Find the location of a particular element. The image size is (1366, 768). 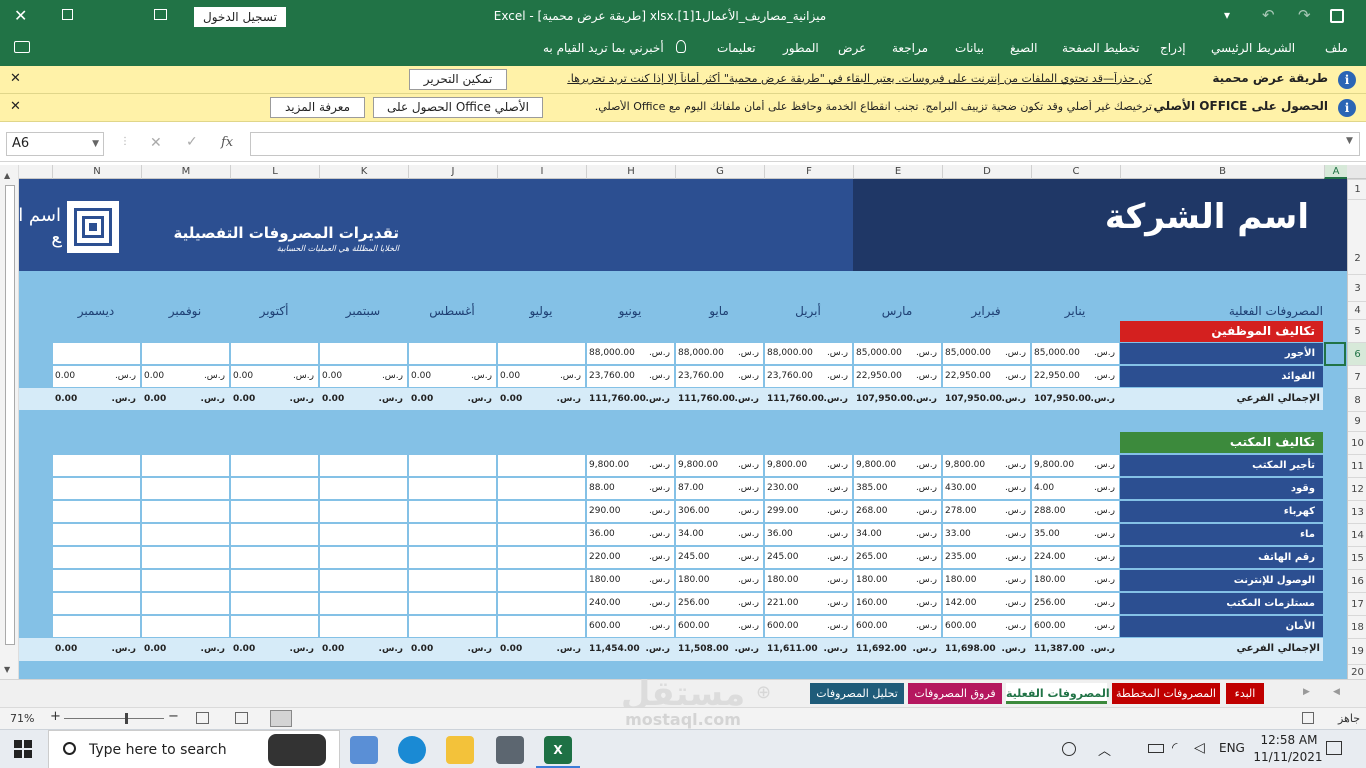

people-icon is located at coordinates (1069, 749).